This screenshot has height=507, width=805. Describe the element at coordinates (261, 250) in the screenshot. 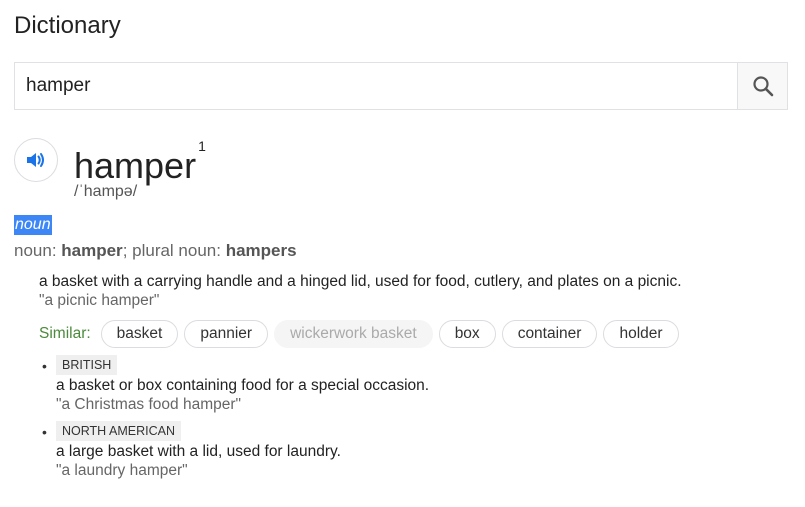

I see `forms-plural: hampers` at that location.